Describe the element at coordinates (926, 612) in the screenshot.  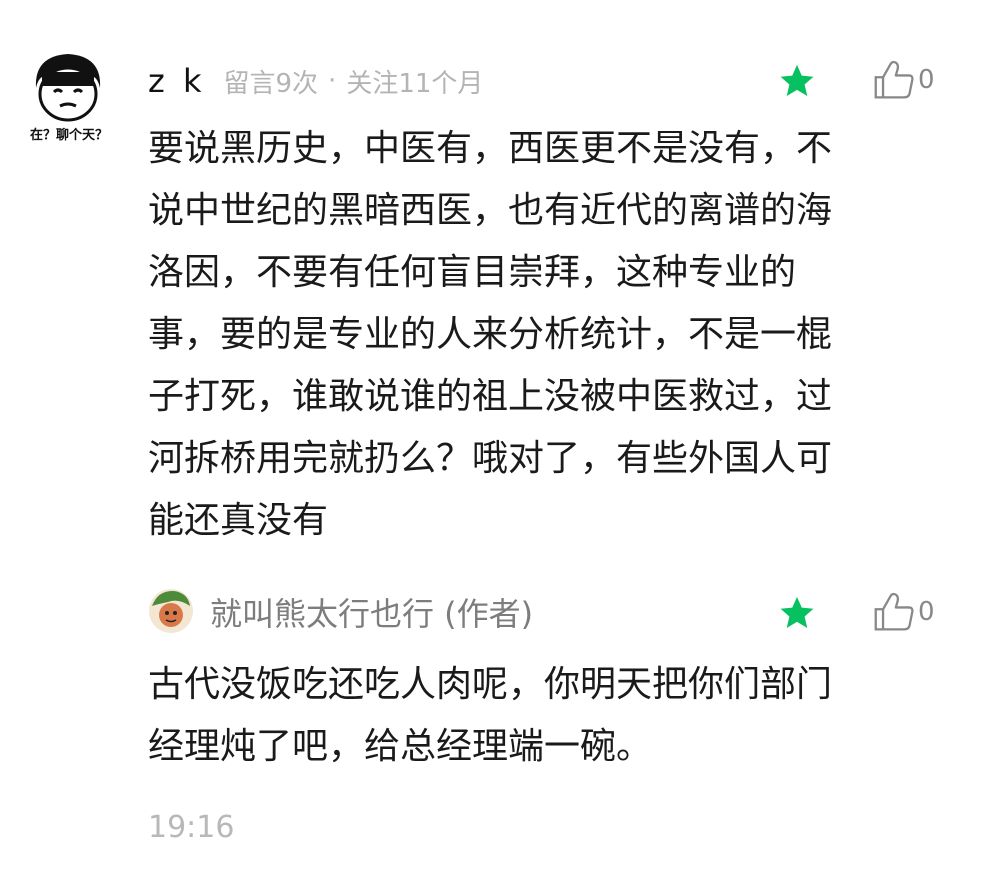
I see `reply-like-count: 0` at that location.